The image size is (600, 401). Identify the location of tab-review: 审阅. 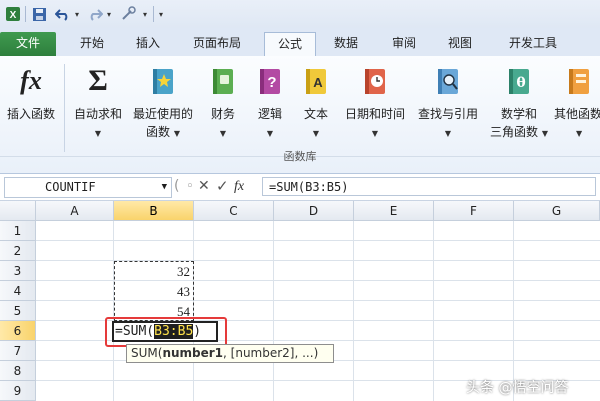
(404, 44).